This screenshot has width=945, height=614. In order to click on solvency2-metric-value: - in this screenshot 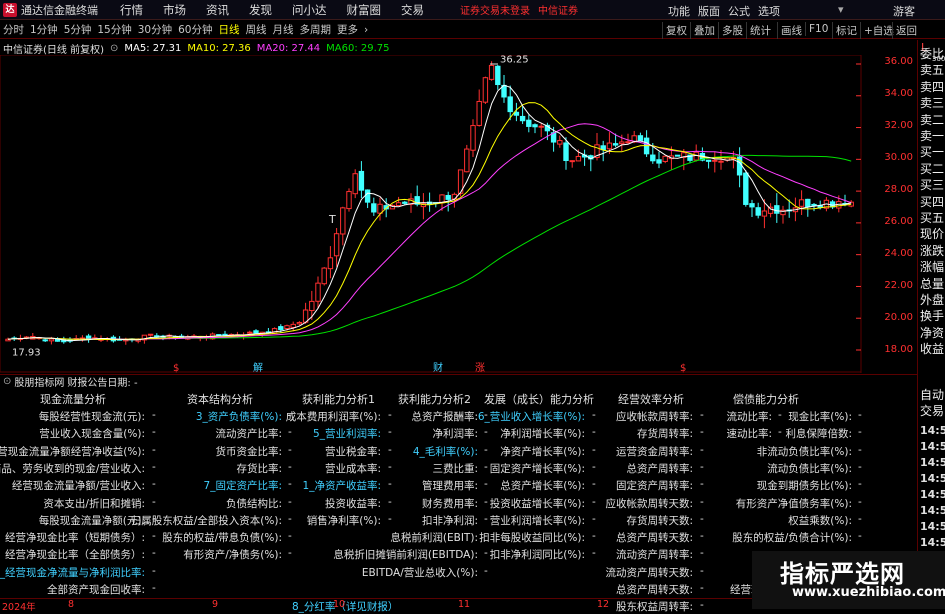, I will do `click(860, 518)`.